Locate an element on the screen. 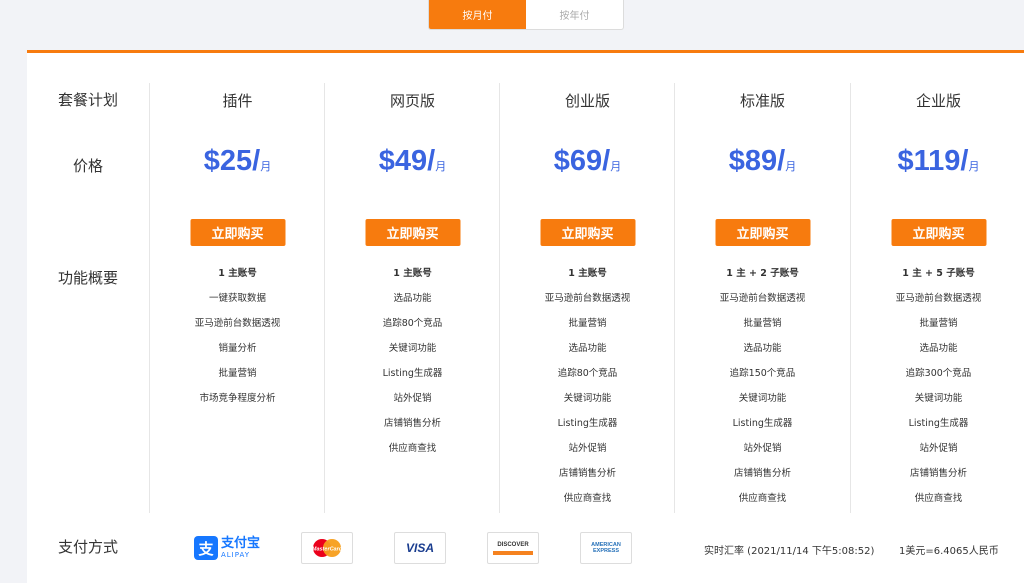 This screenshot has height=583, width=1024. plan-name: 网页版 is located at coordinates (412, 101).